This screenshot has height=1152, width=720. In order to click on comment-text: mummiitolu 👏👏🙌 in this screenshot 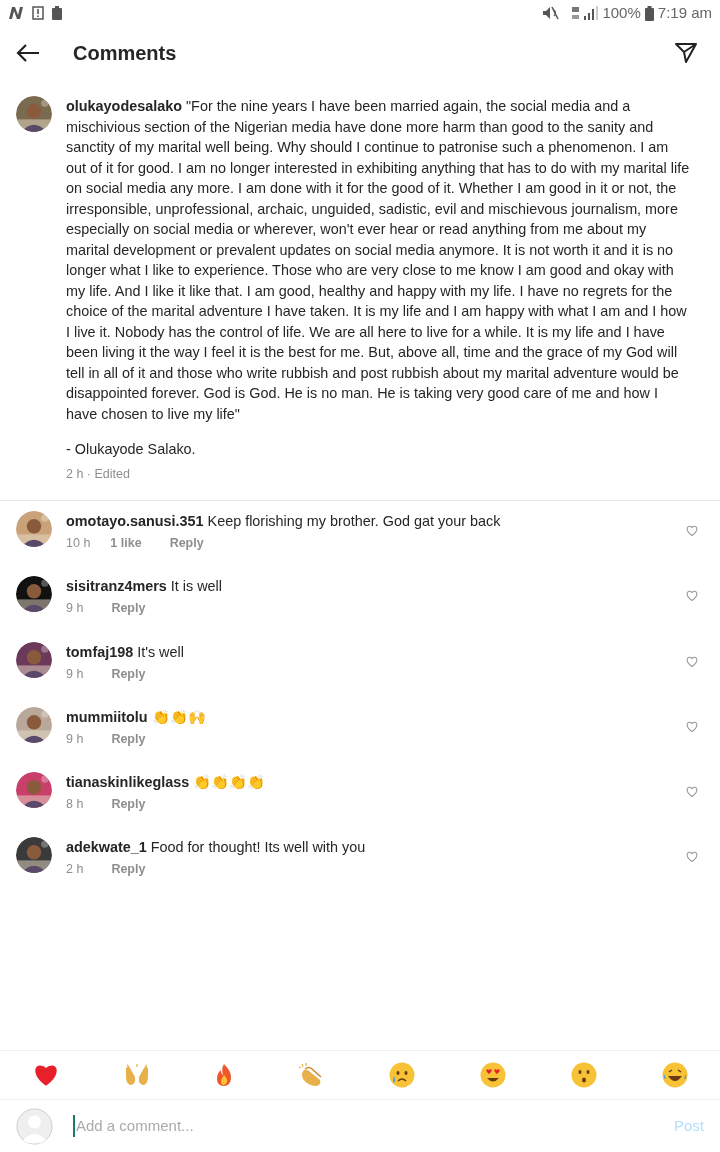, I will do `click(136, 717)`.